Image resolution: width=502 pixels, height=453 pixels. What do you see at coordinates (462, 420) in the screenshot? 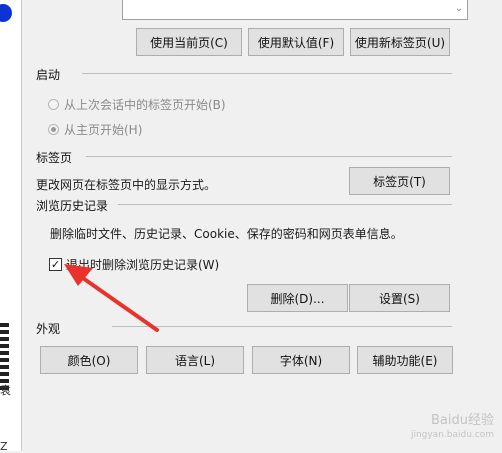
I see `watermark-line-1: Baidu经验` at bounding box center [462, 420].